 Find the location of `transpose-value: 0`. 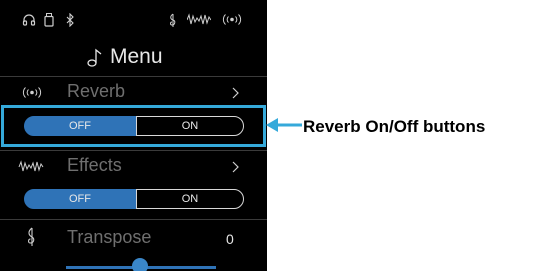

transpose-value: 0 is located at coordinates (230, 239).